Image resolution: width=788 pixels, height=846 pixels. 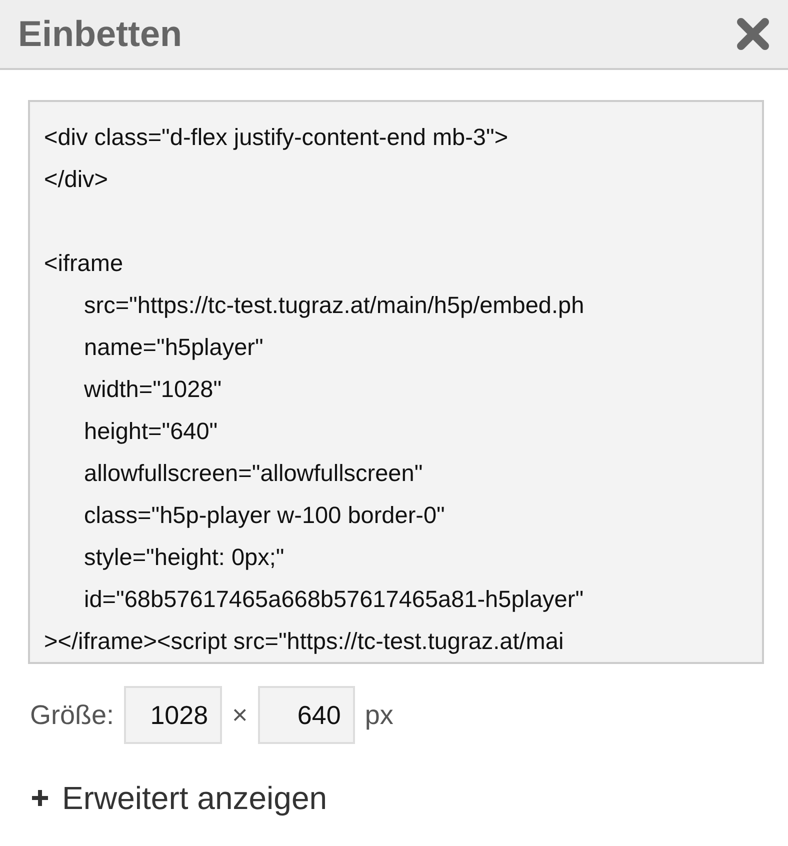 What do you see at coordinates (306, 715) in the screenshot?
I see `height-field: 640` at bounding box center [306, 715].